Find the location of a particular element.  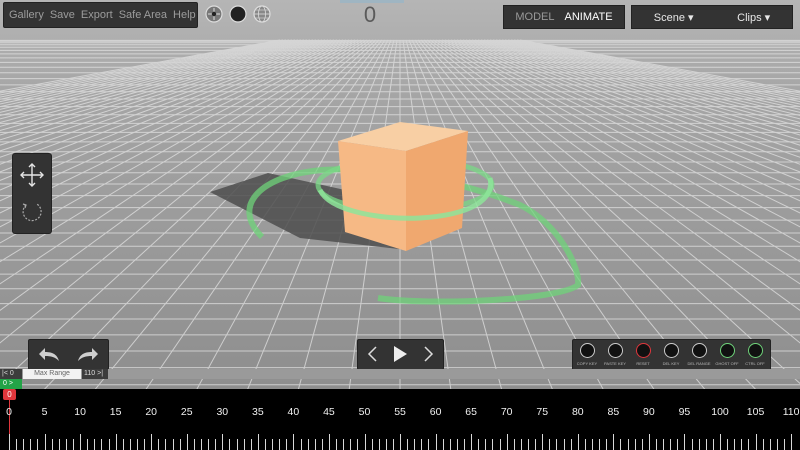

undo-icon is located at coordinates (49, 354).